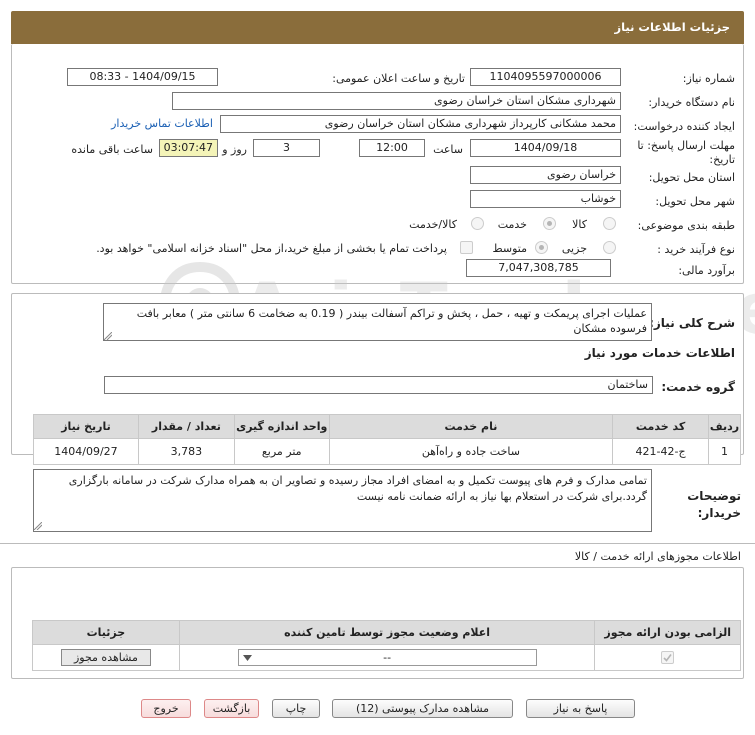 This screenshot has height=735, width=755. Describe the element at coordinates (545, 148) in the screenshot. I see `deadline-date-field: 1404/09/18` at that location.